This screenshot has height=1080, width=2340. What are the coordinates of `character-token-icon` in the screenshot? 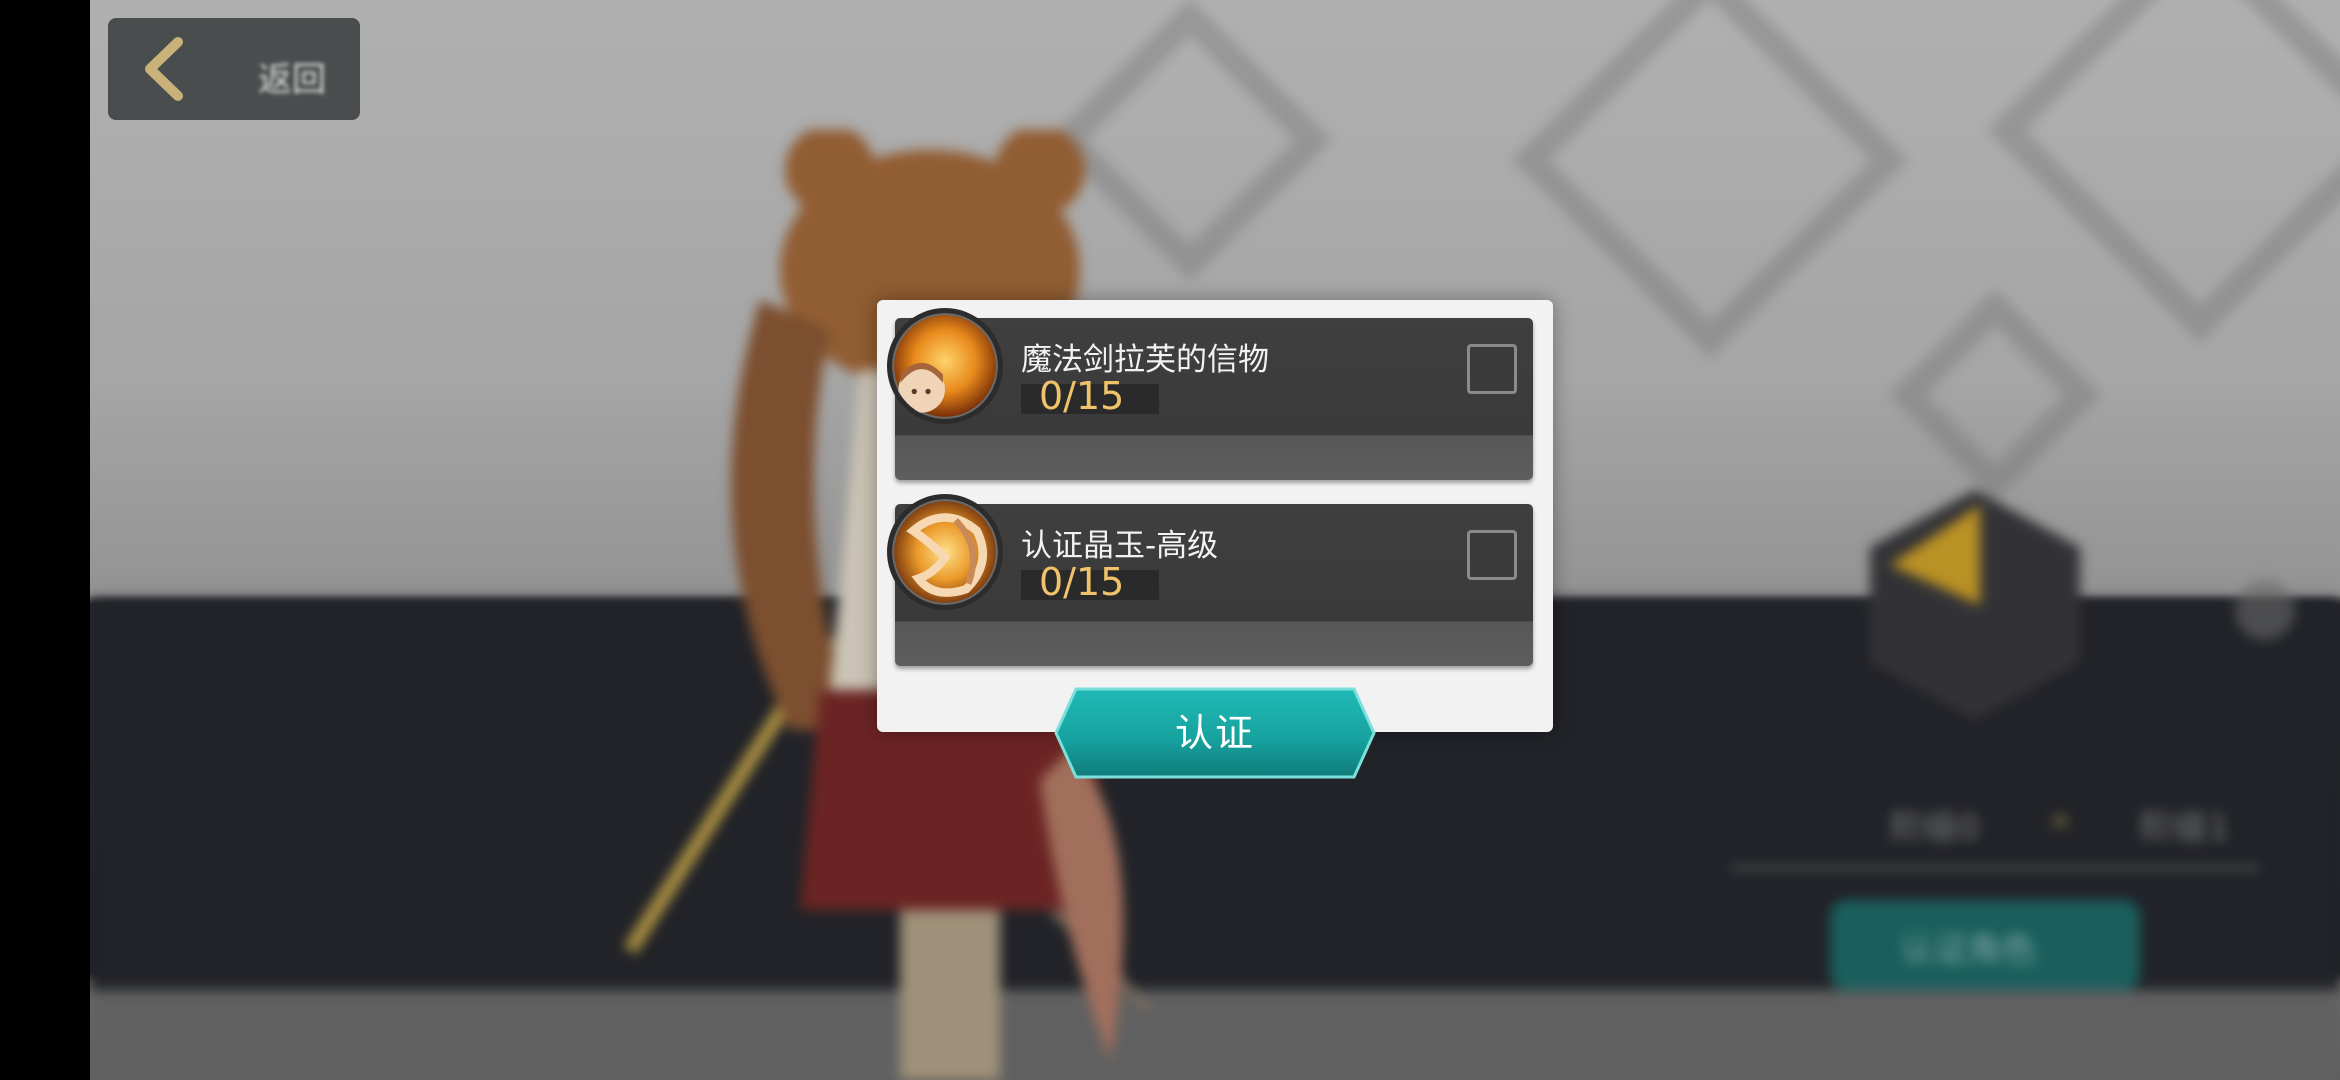 It's located at (945, 366).